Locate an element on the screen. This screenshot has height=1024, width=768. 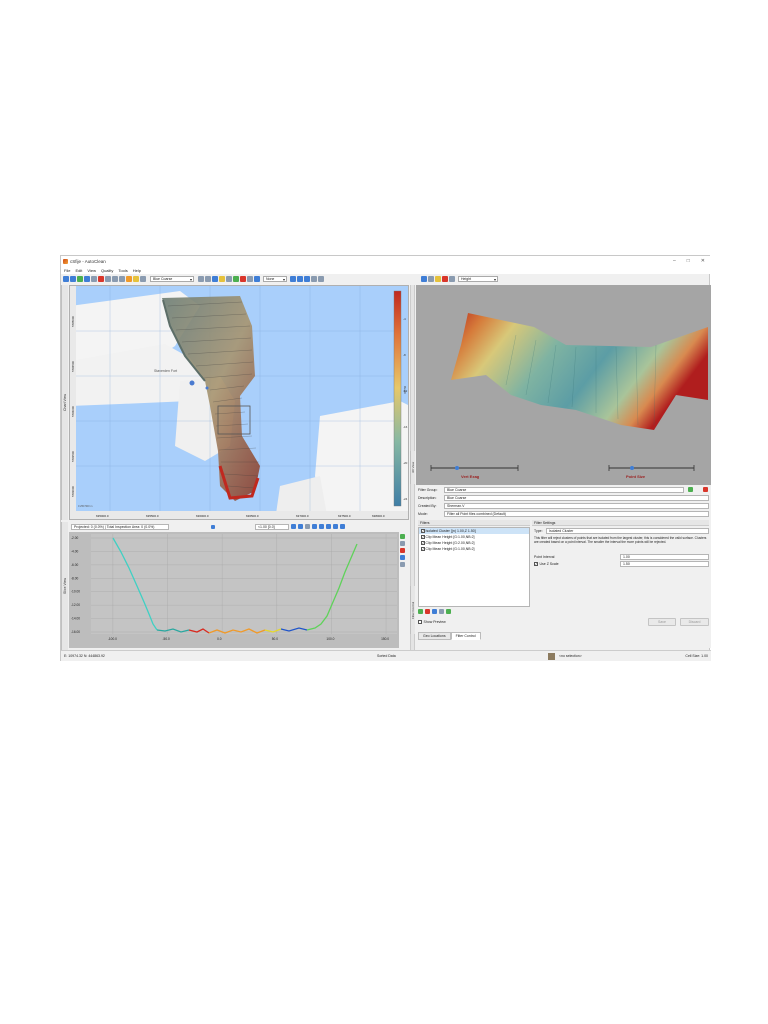
maximize-button: □ is located at coordinates (688, 261).